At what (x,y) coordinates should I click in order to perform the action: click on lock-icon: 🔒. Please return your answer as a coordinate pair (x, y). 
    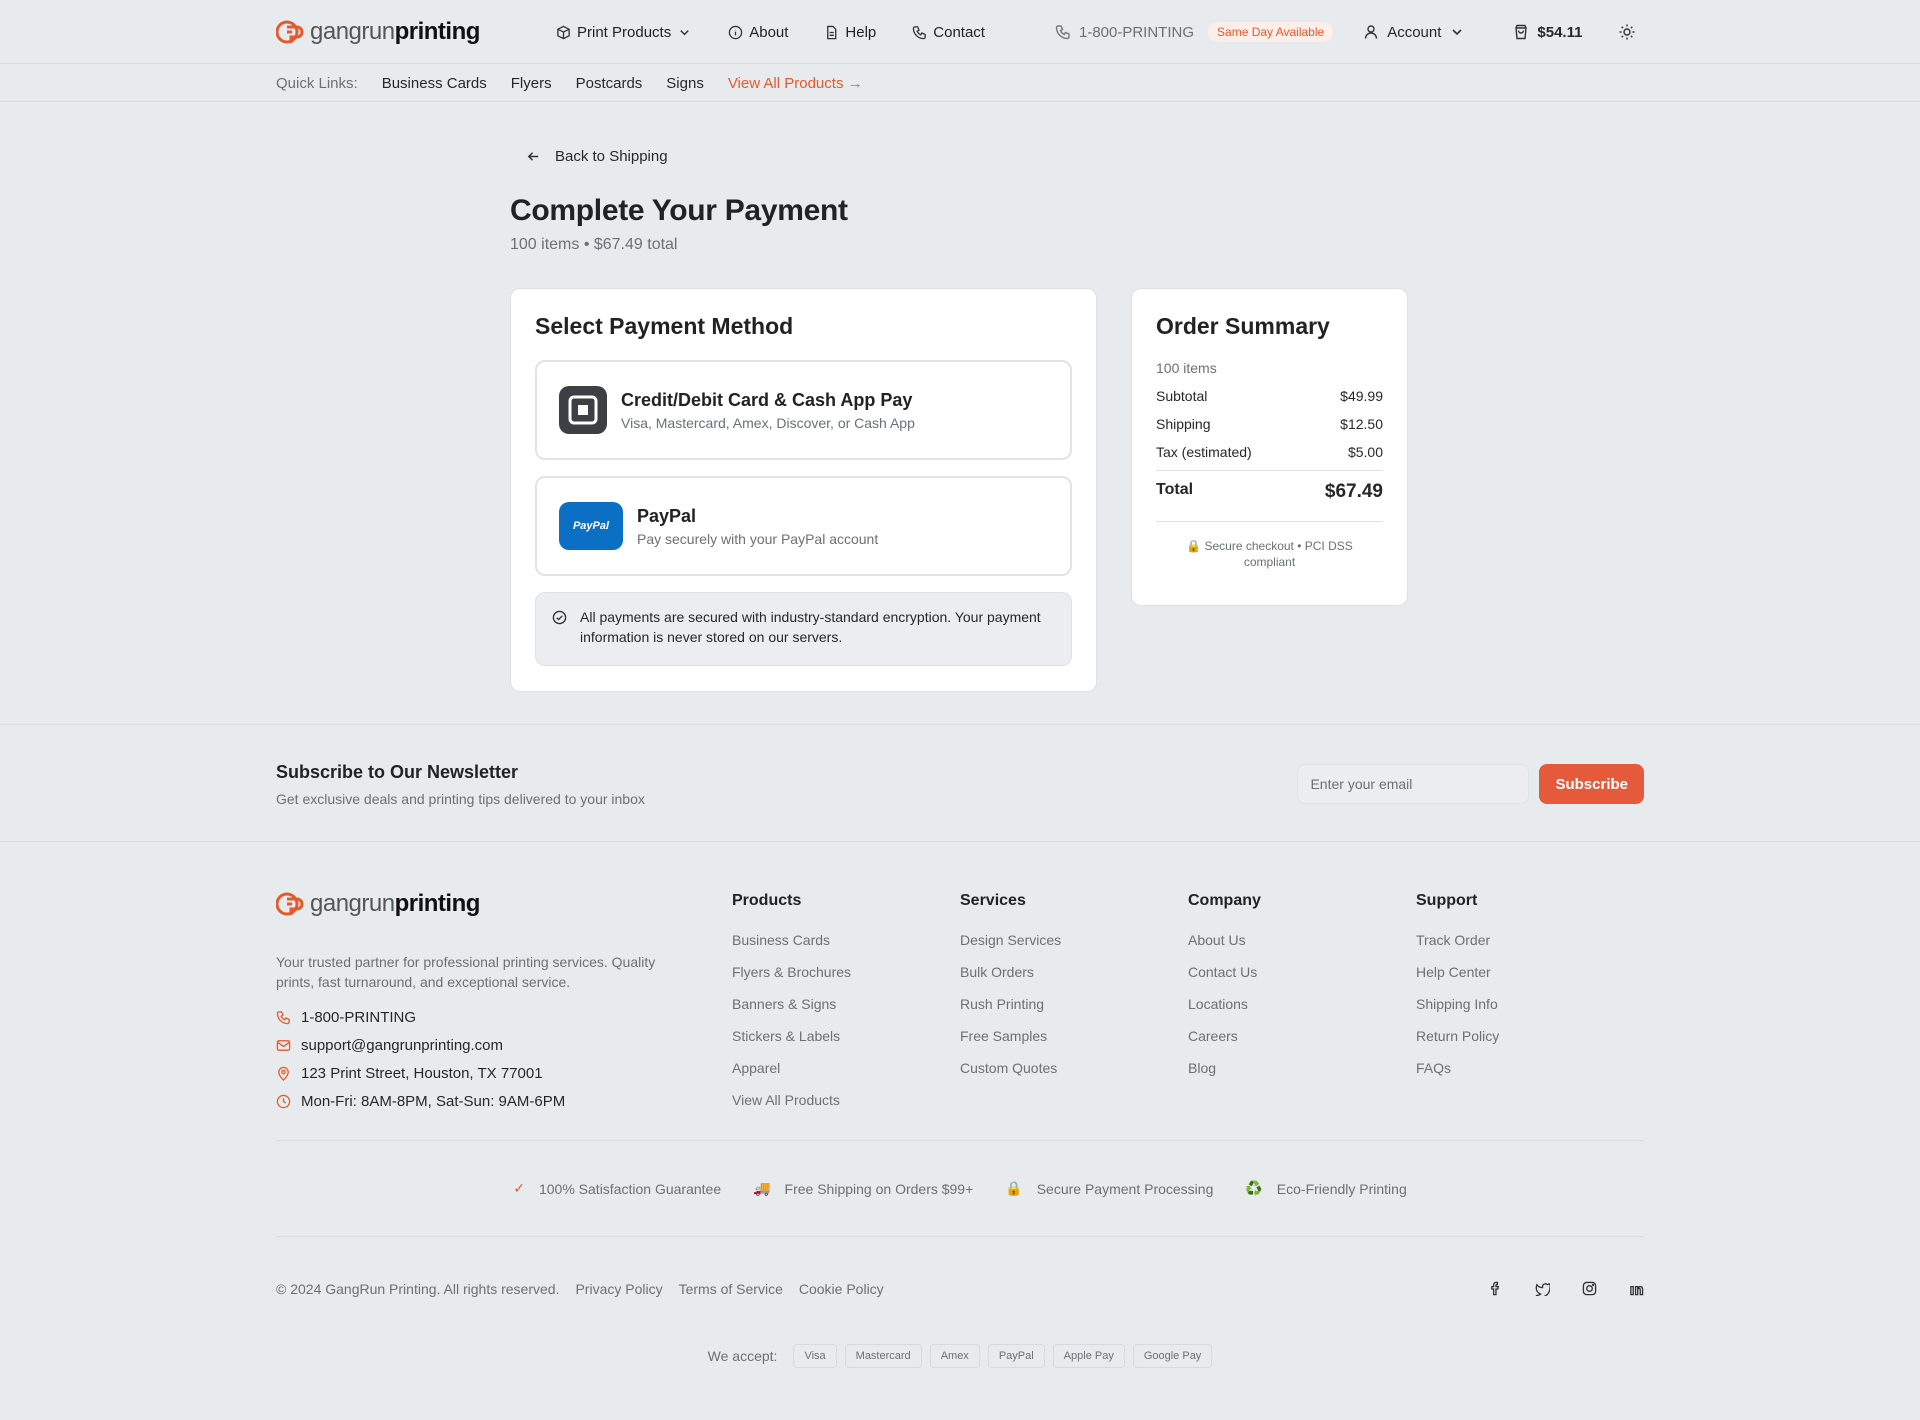
    Looking at the image, I should click on (1014, 1188).